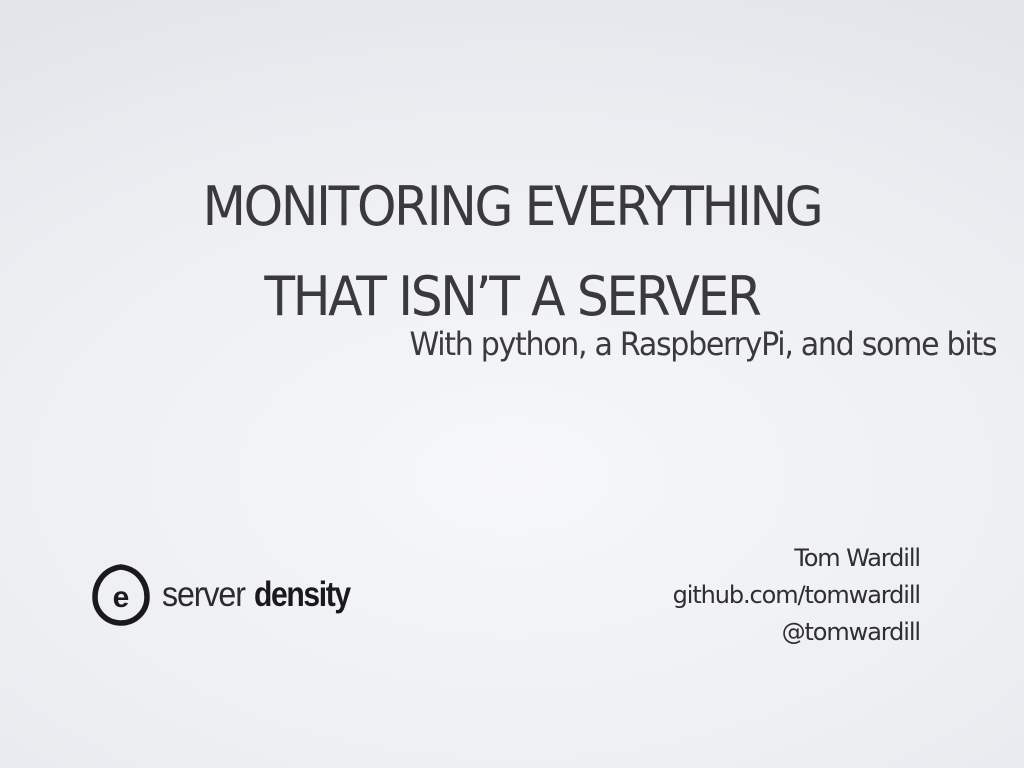  I want to click on logo-text-server: server, so click(204, 594).